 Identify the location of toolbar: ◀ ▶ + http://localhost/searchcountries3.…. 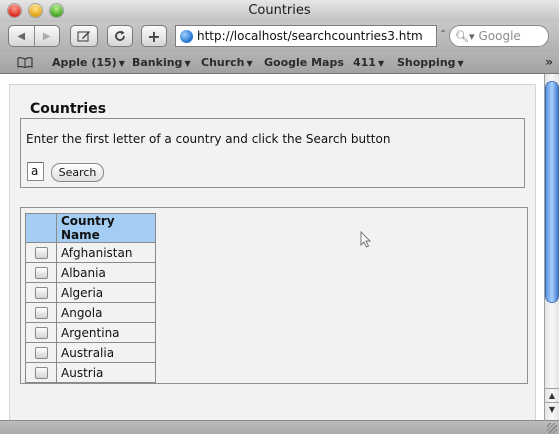
(279, 37).